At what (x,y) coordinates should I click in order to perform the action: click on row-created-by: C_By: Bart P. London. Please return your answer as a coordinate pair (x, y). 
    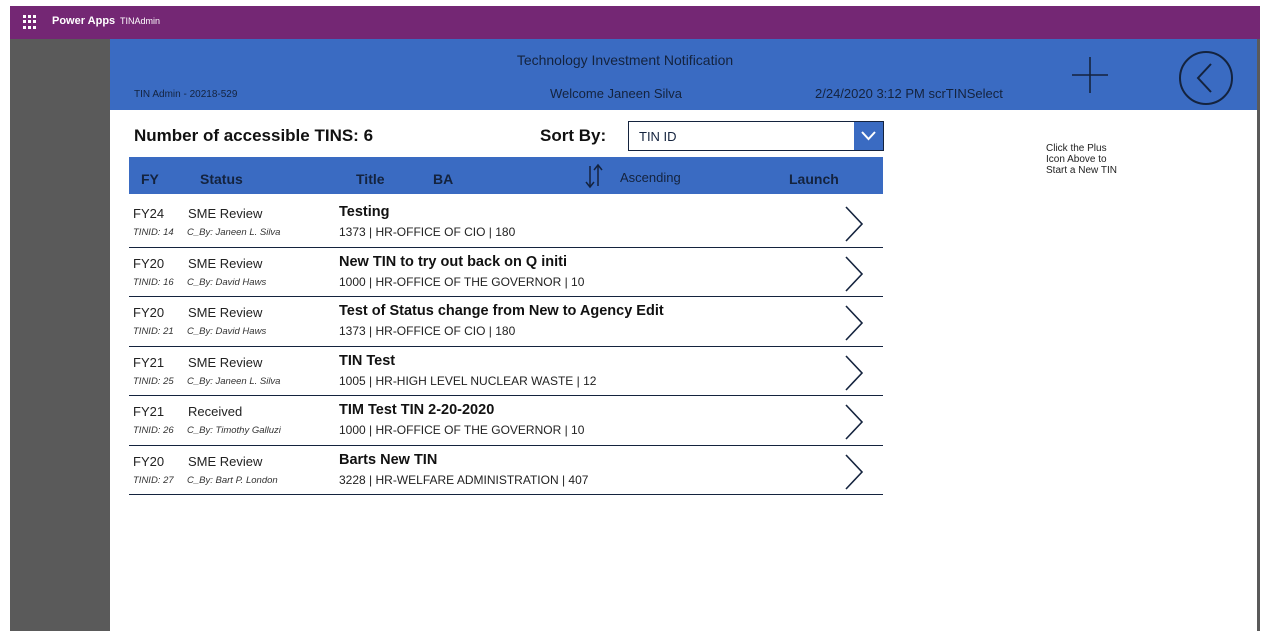
    Looking at the image, I should click on (232, 480).